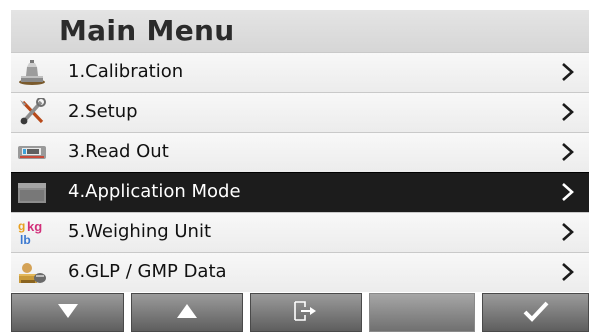 The width and height of the screenshot is (598, 332). Describe the element at coordinates (126, 71) in the screenshot. I see `menu-item-label: 1.Calibration` at that location.